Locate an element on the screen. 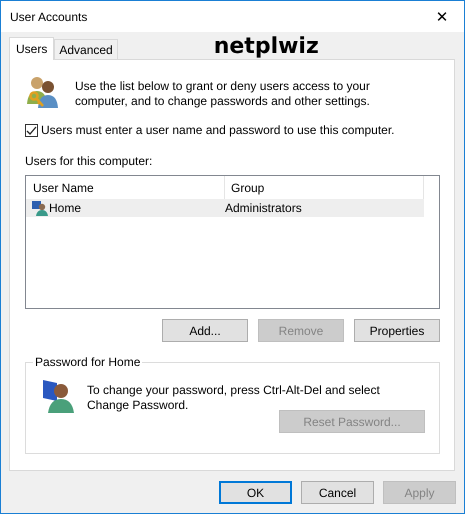 The width and height of the screenshot is (465, 514). user-row: Home Administrators is located at coordinates (225, 208).